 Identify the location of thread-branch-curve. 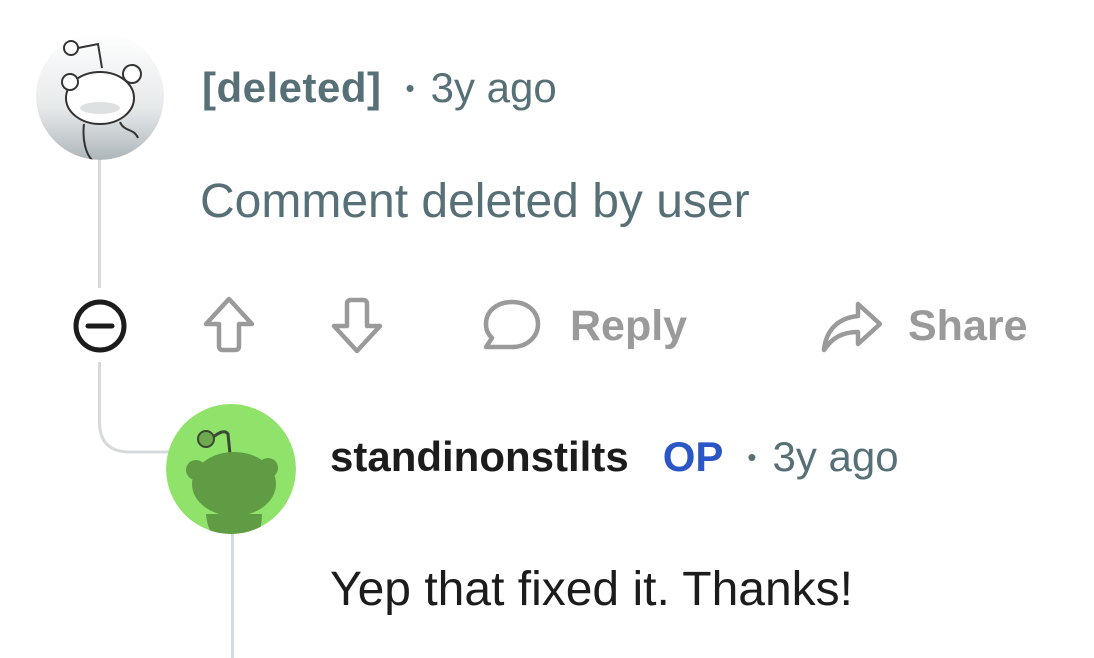
(135, 427).